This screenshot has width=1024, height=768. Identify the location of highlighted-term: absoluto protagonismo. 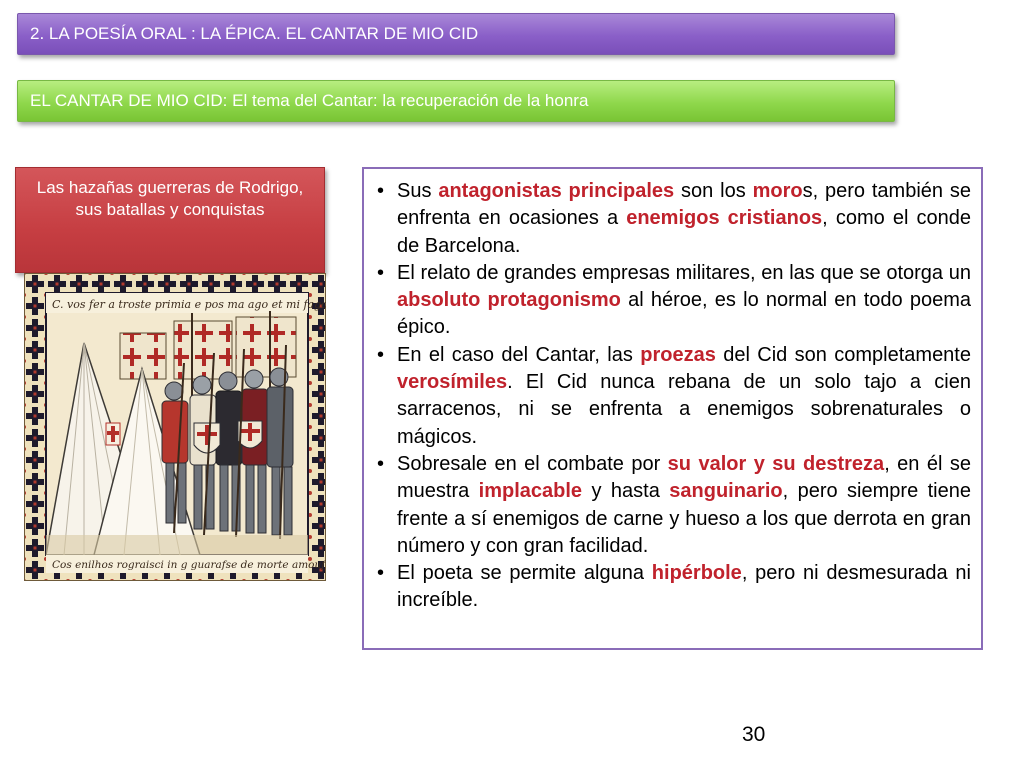
(509, 300).